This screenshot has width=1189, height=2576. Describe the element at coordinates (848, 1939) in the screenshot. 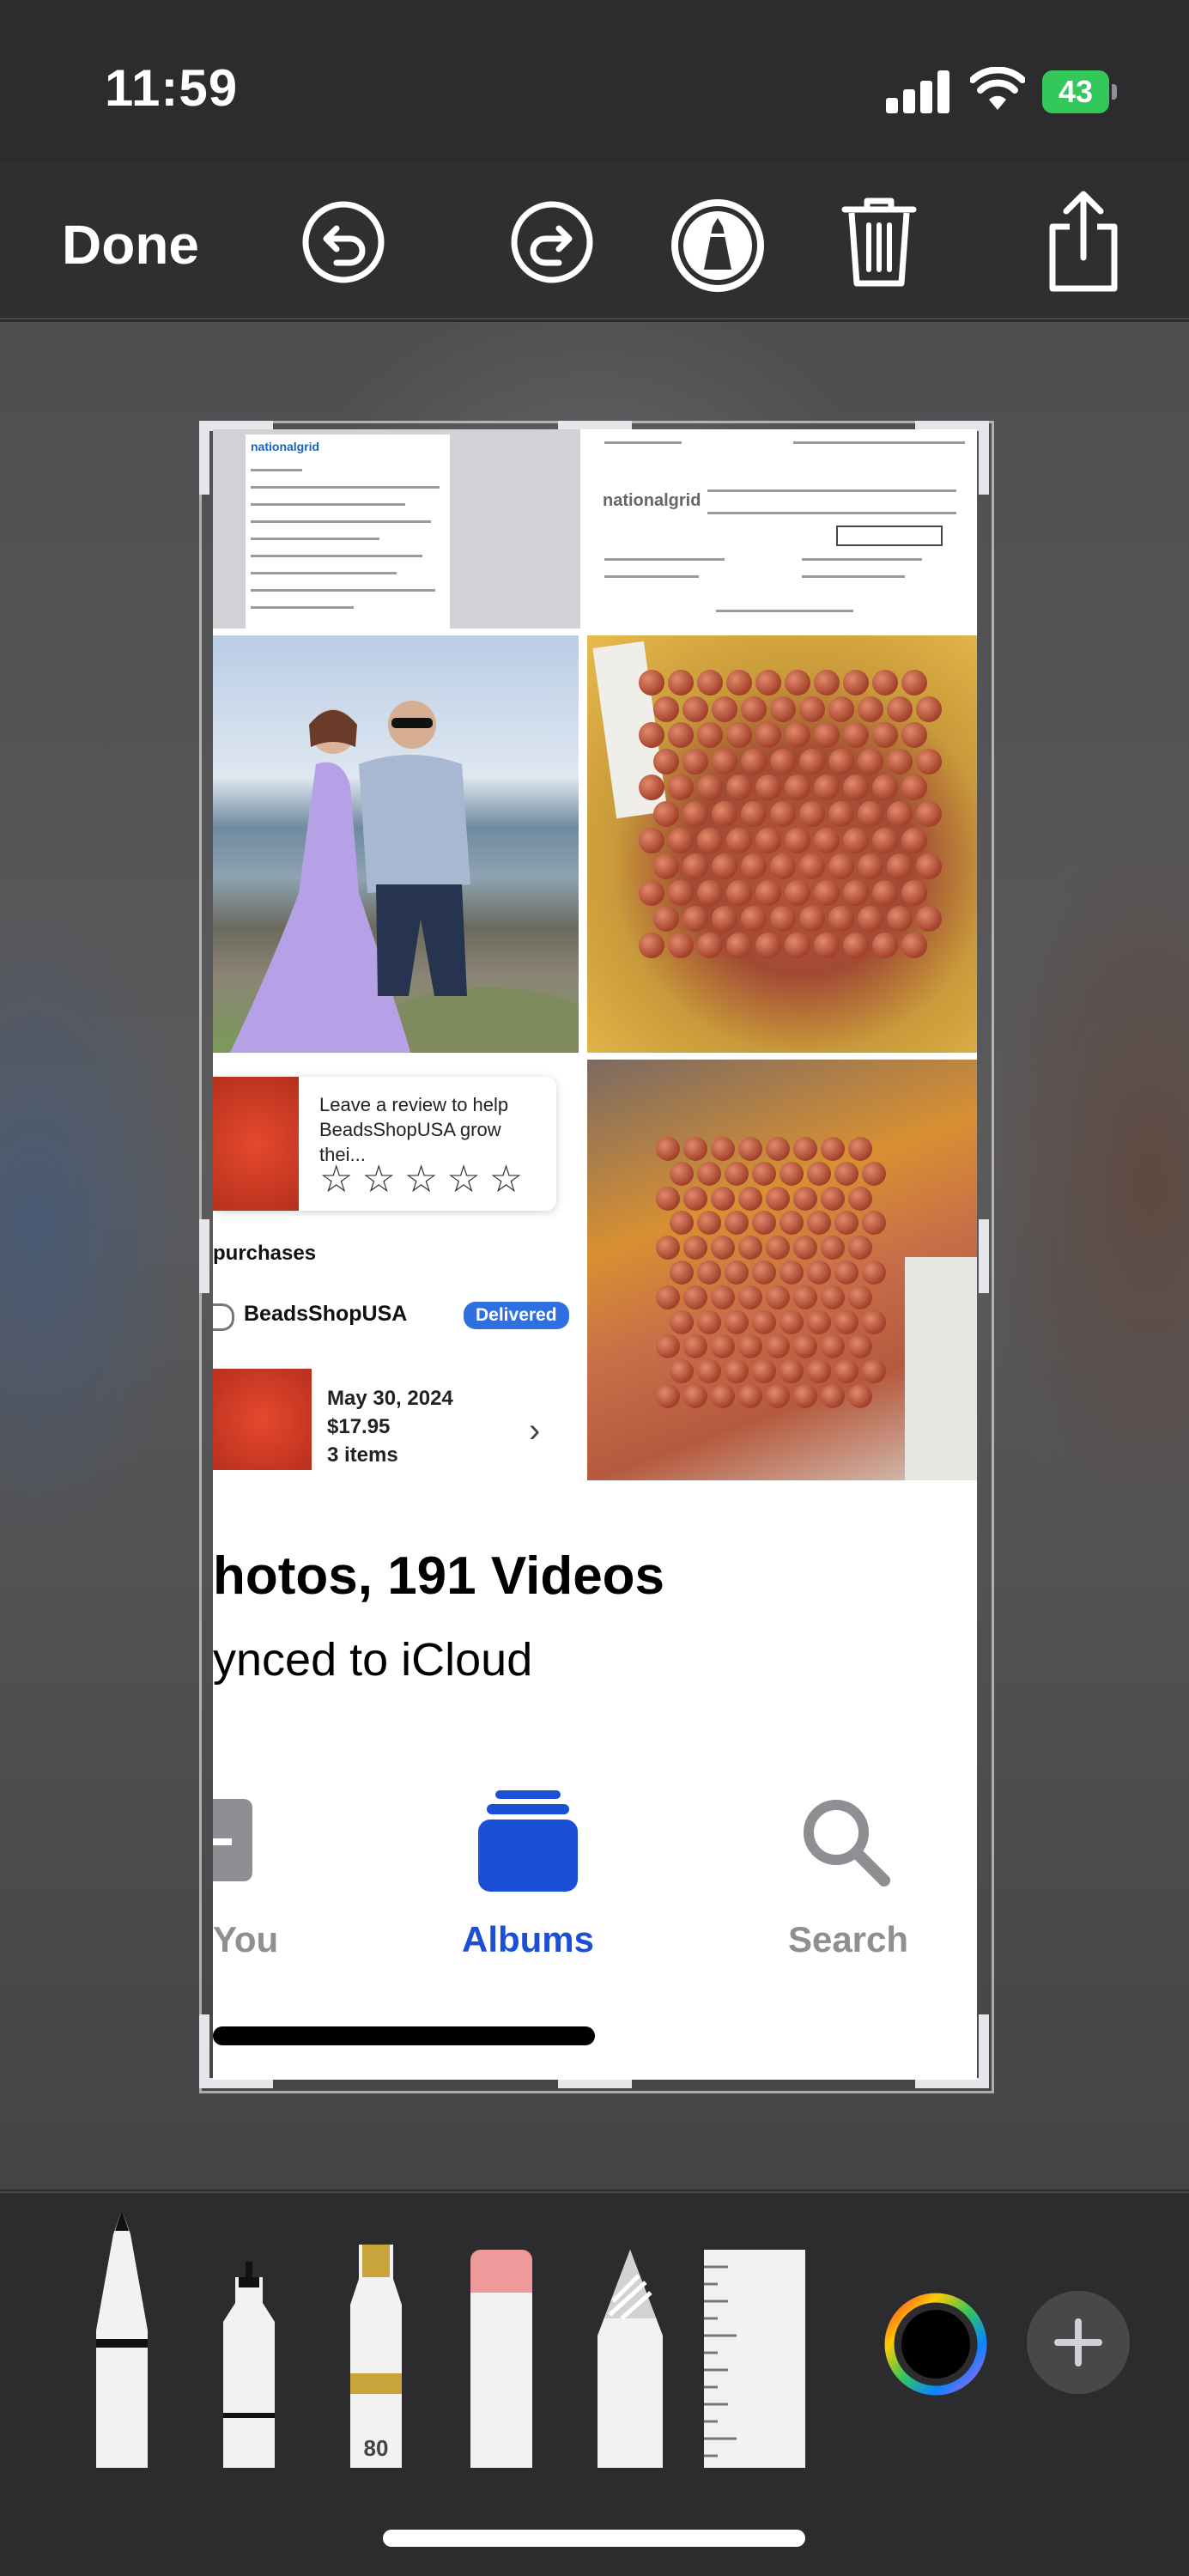

I see `tab-search: Search` at that location.